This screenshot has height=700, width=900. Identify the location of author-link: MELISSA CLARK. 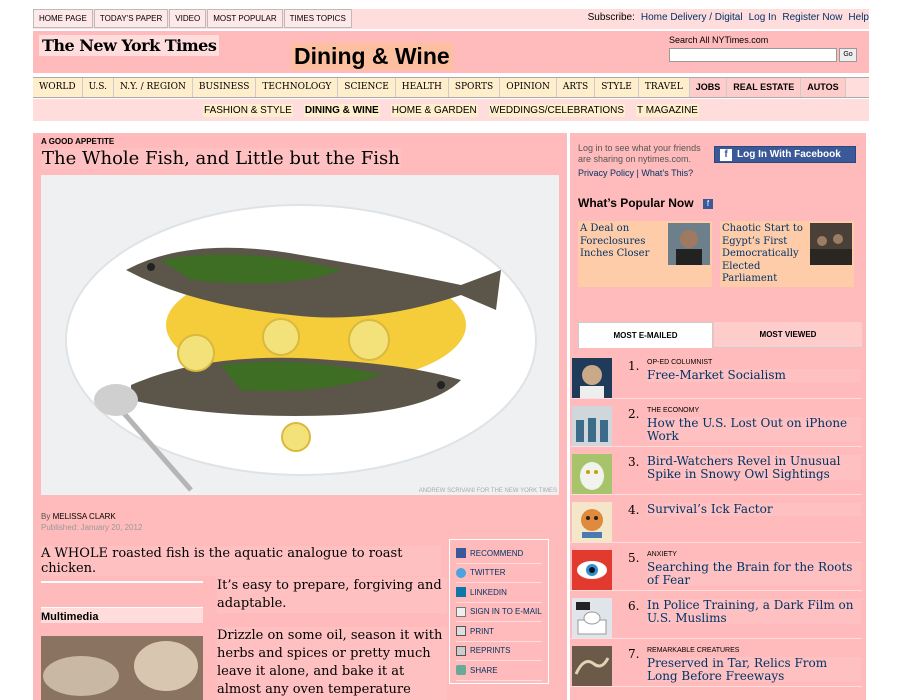
(84, 516).